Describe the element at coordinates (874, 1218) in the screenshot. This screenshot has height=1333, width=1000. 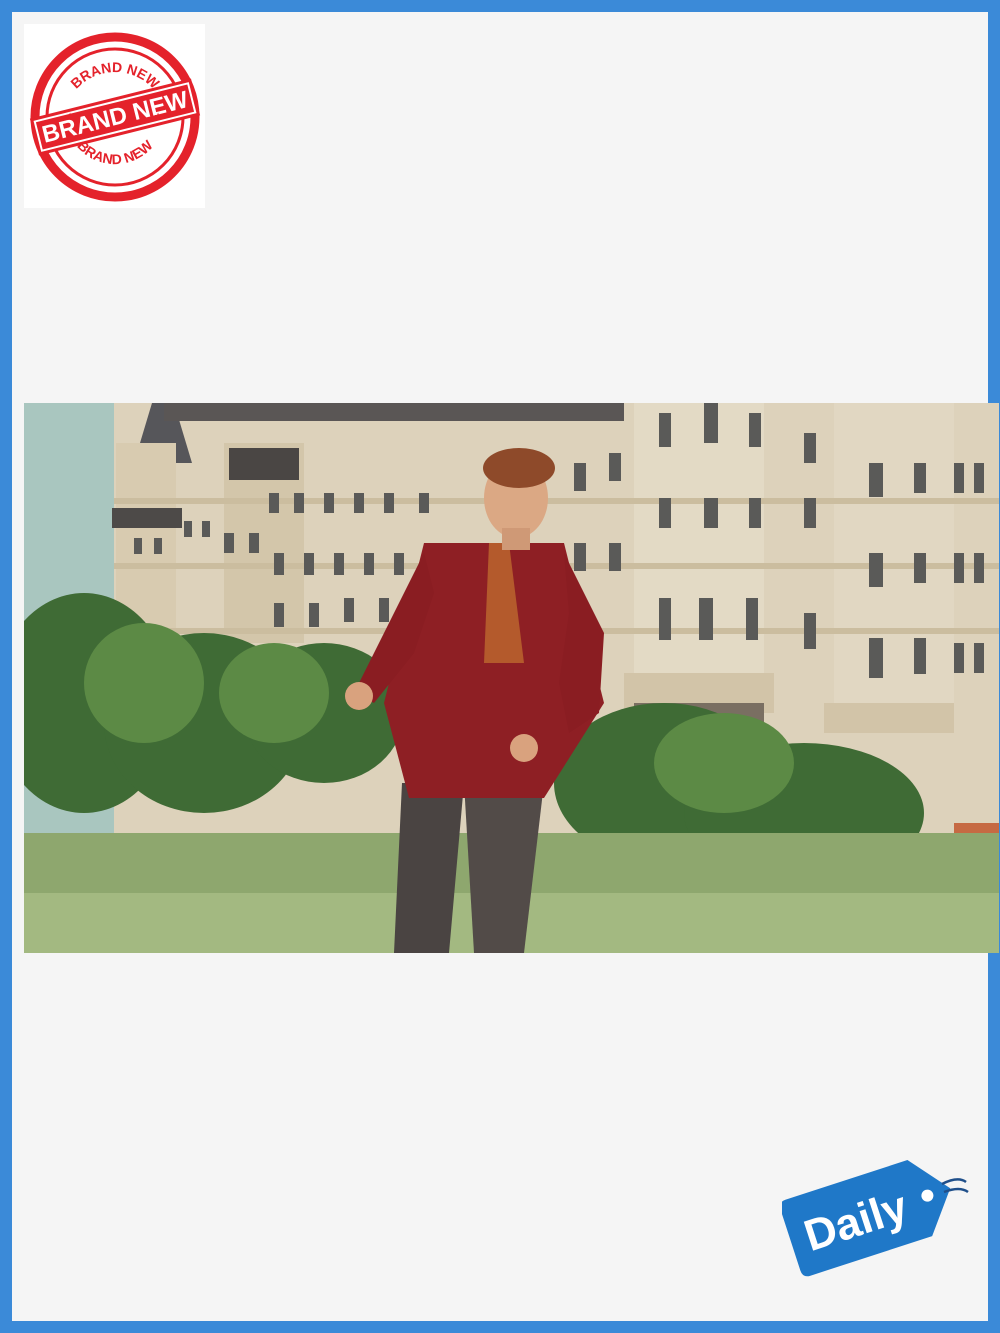
I see `price-tag-icon: Daily` at that location.